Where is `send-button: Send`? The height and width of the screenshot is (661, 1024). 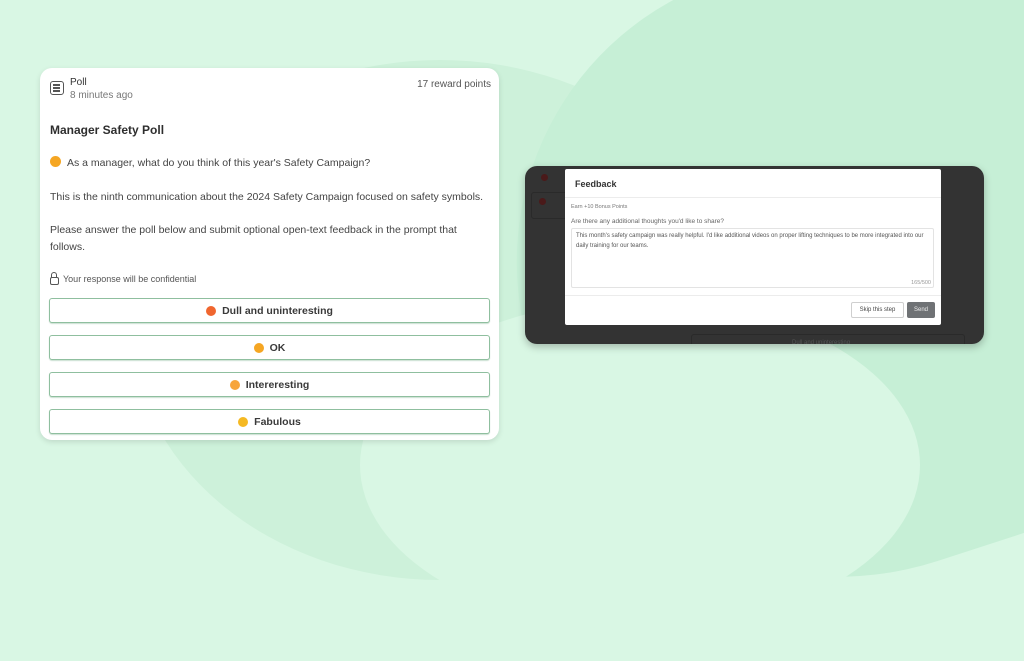
send-button: Send is located at coordinates (921, 310).